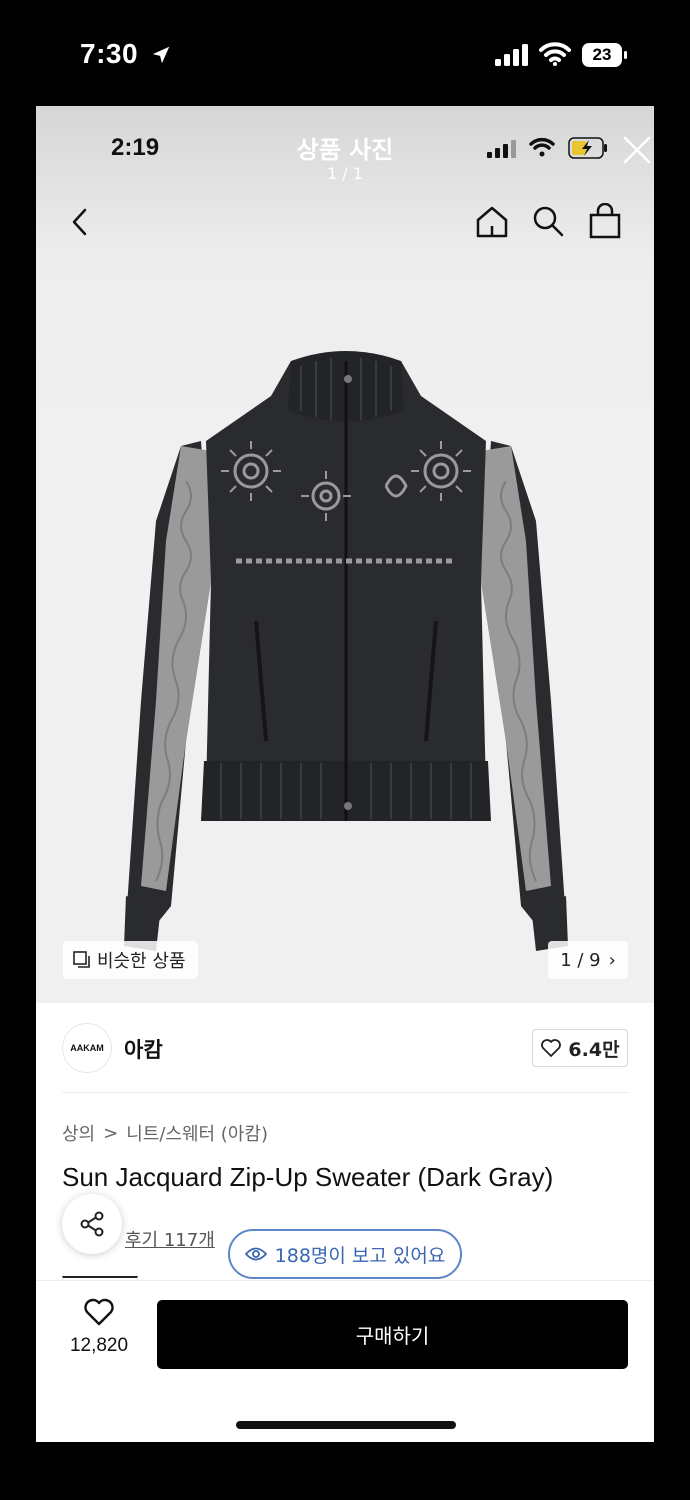 This screenshot has height=1500, width=690. I want to click on wishlist-count: 12,820, so click(99, 1345).